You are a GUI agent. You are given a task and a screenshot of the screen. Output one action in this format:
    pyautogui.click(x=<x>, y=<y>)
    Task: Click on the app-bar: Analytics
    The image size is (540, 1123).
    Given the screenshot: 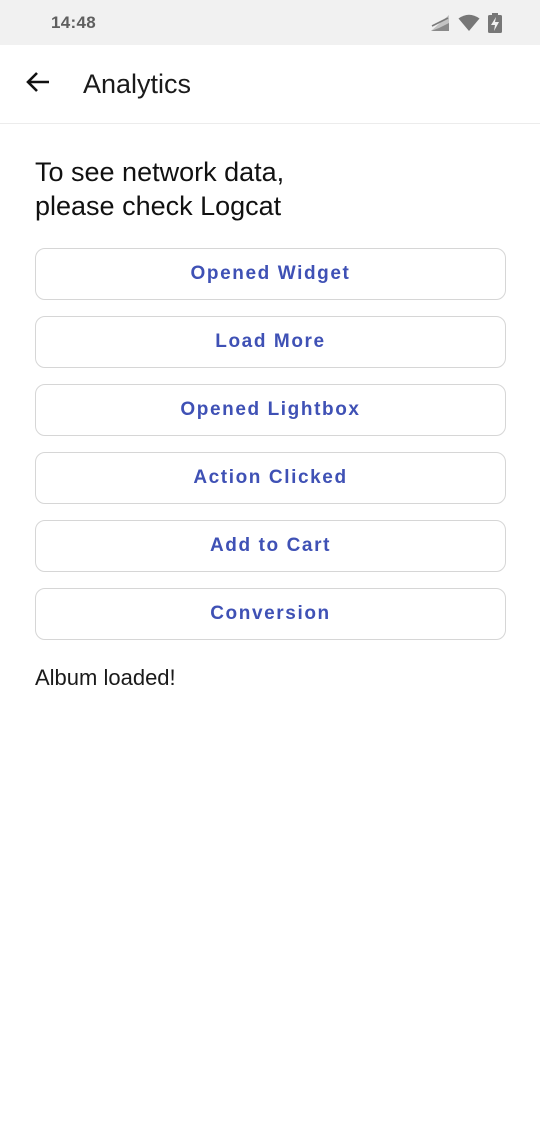 What is the action you would take?
    pyautogui.click(x=270, y=84)
    